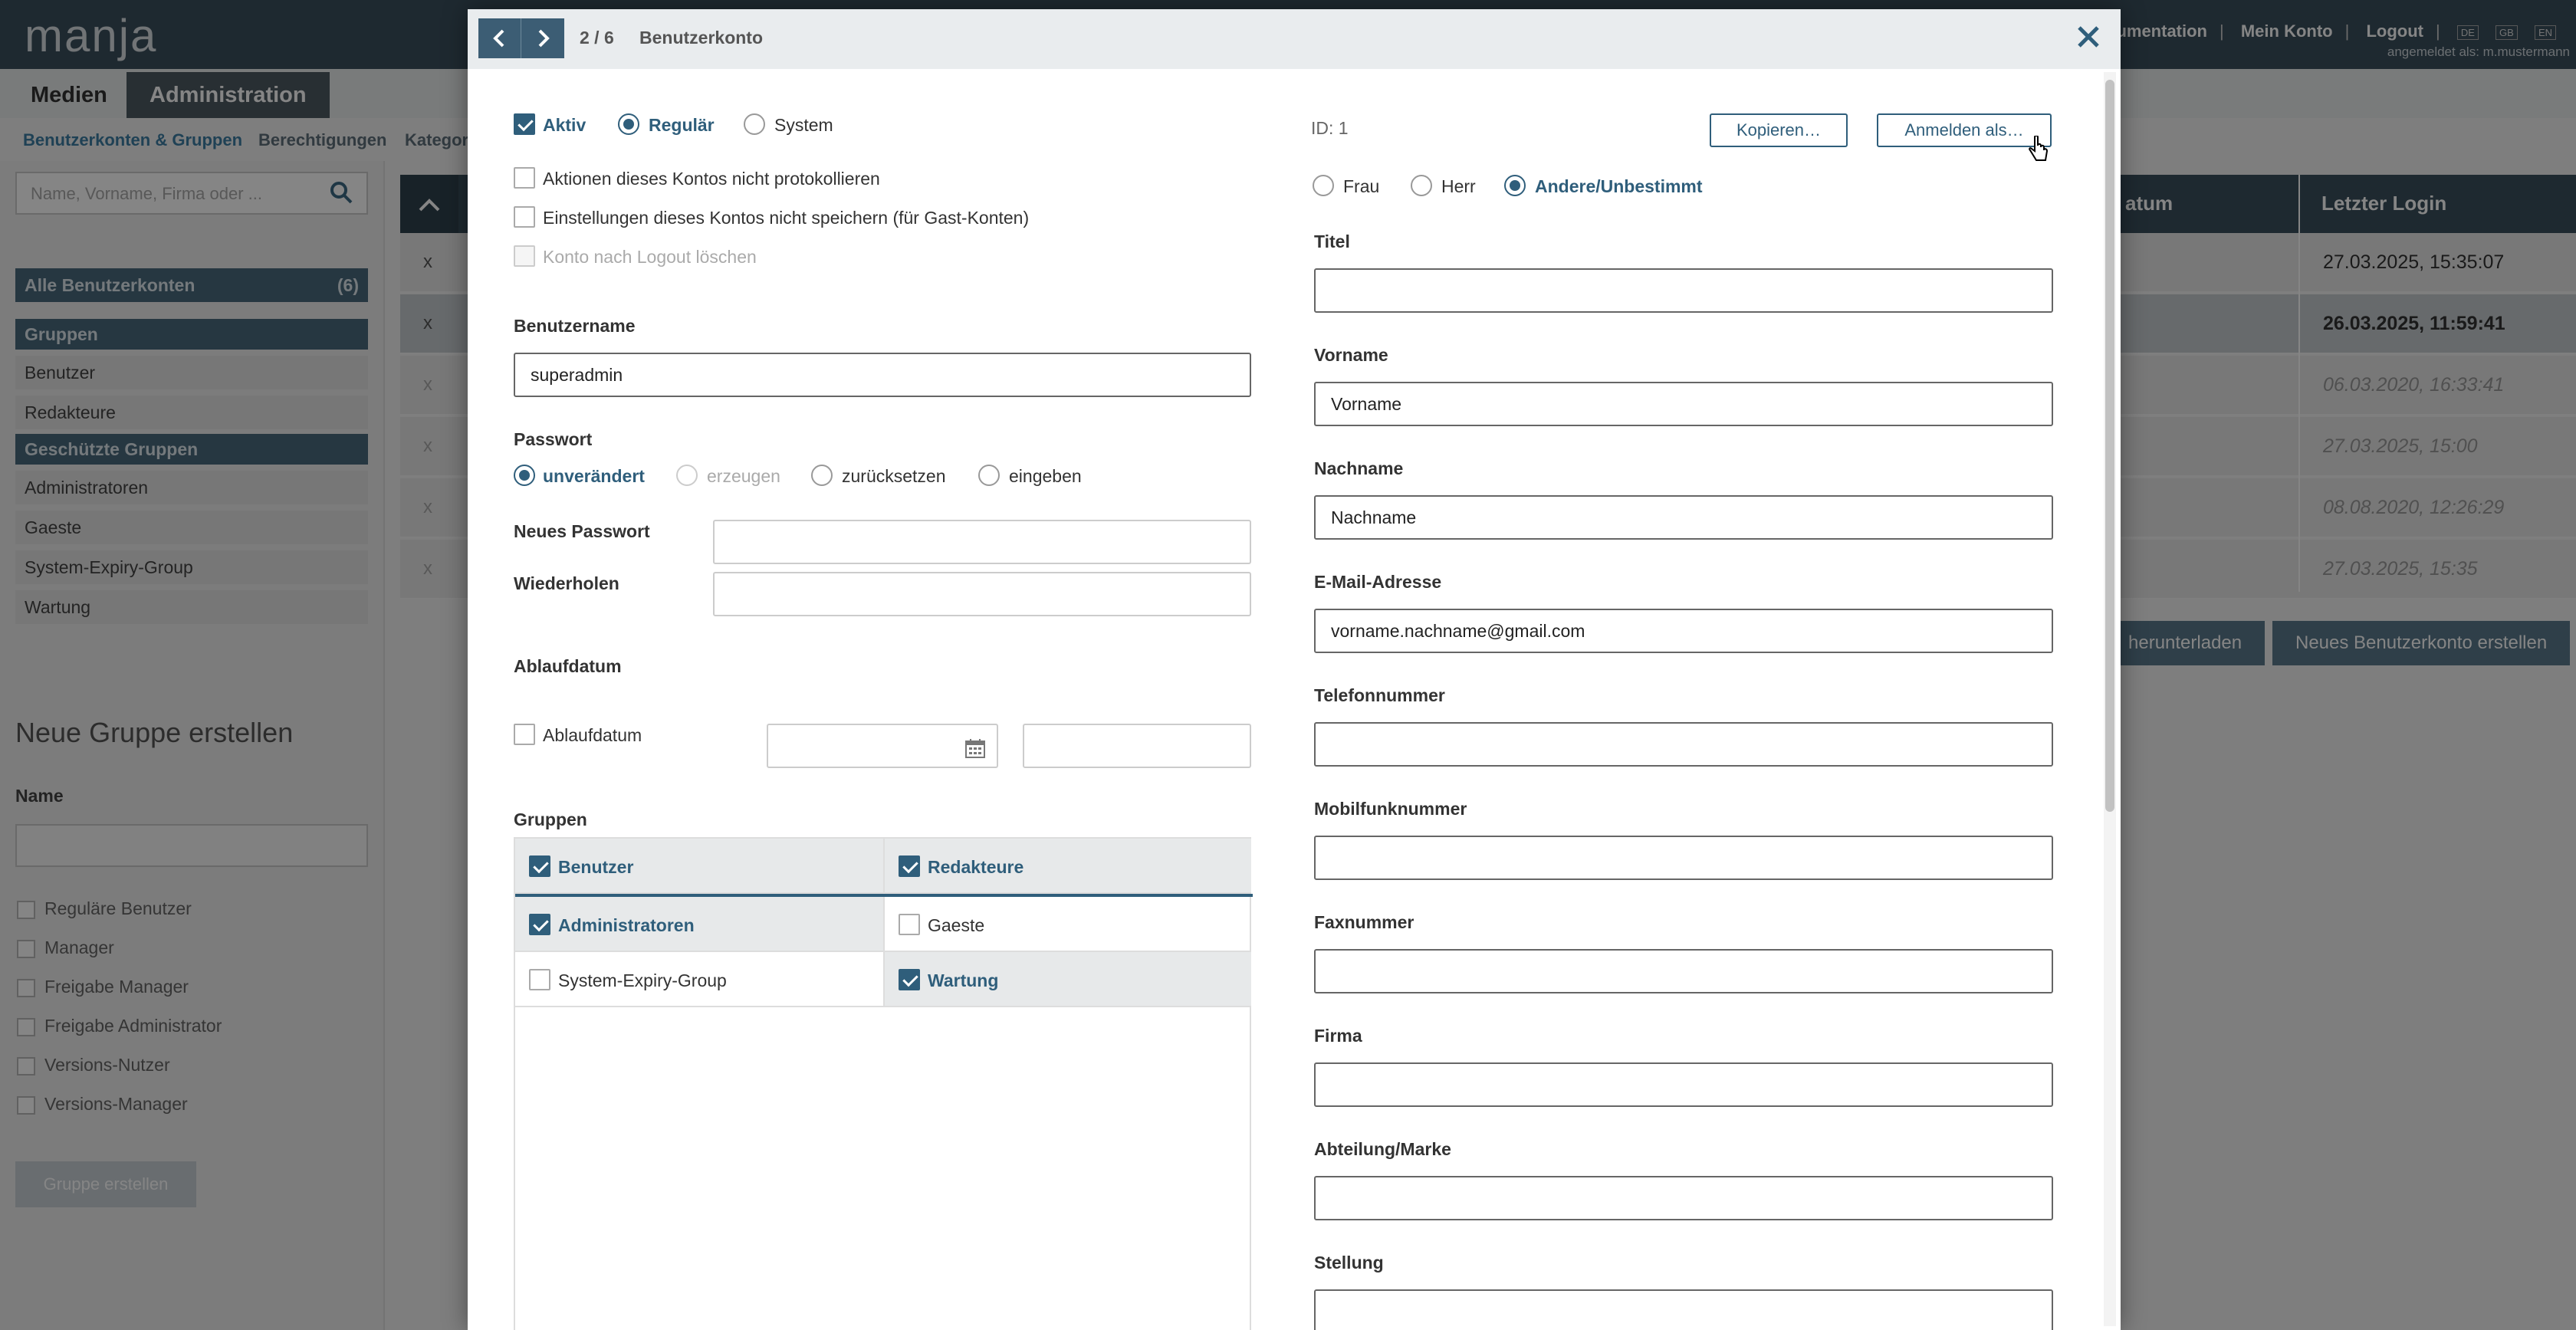 This screenshot has width=2576, height=1330. What do you see at coordinates (626, 925) in the screenshot?
I see `group-label: Administratoren` at bounding box center [626, 925].